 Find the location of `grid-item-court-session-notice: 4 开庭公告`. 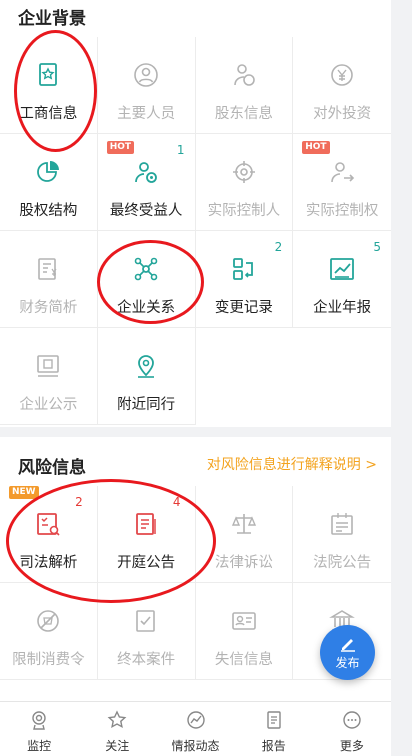

grid-item-court-session-notice: 4 开庭公告 is located at coordinates (146, 534).